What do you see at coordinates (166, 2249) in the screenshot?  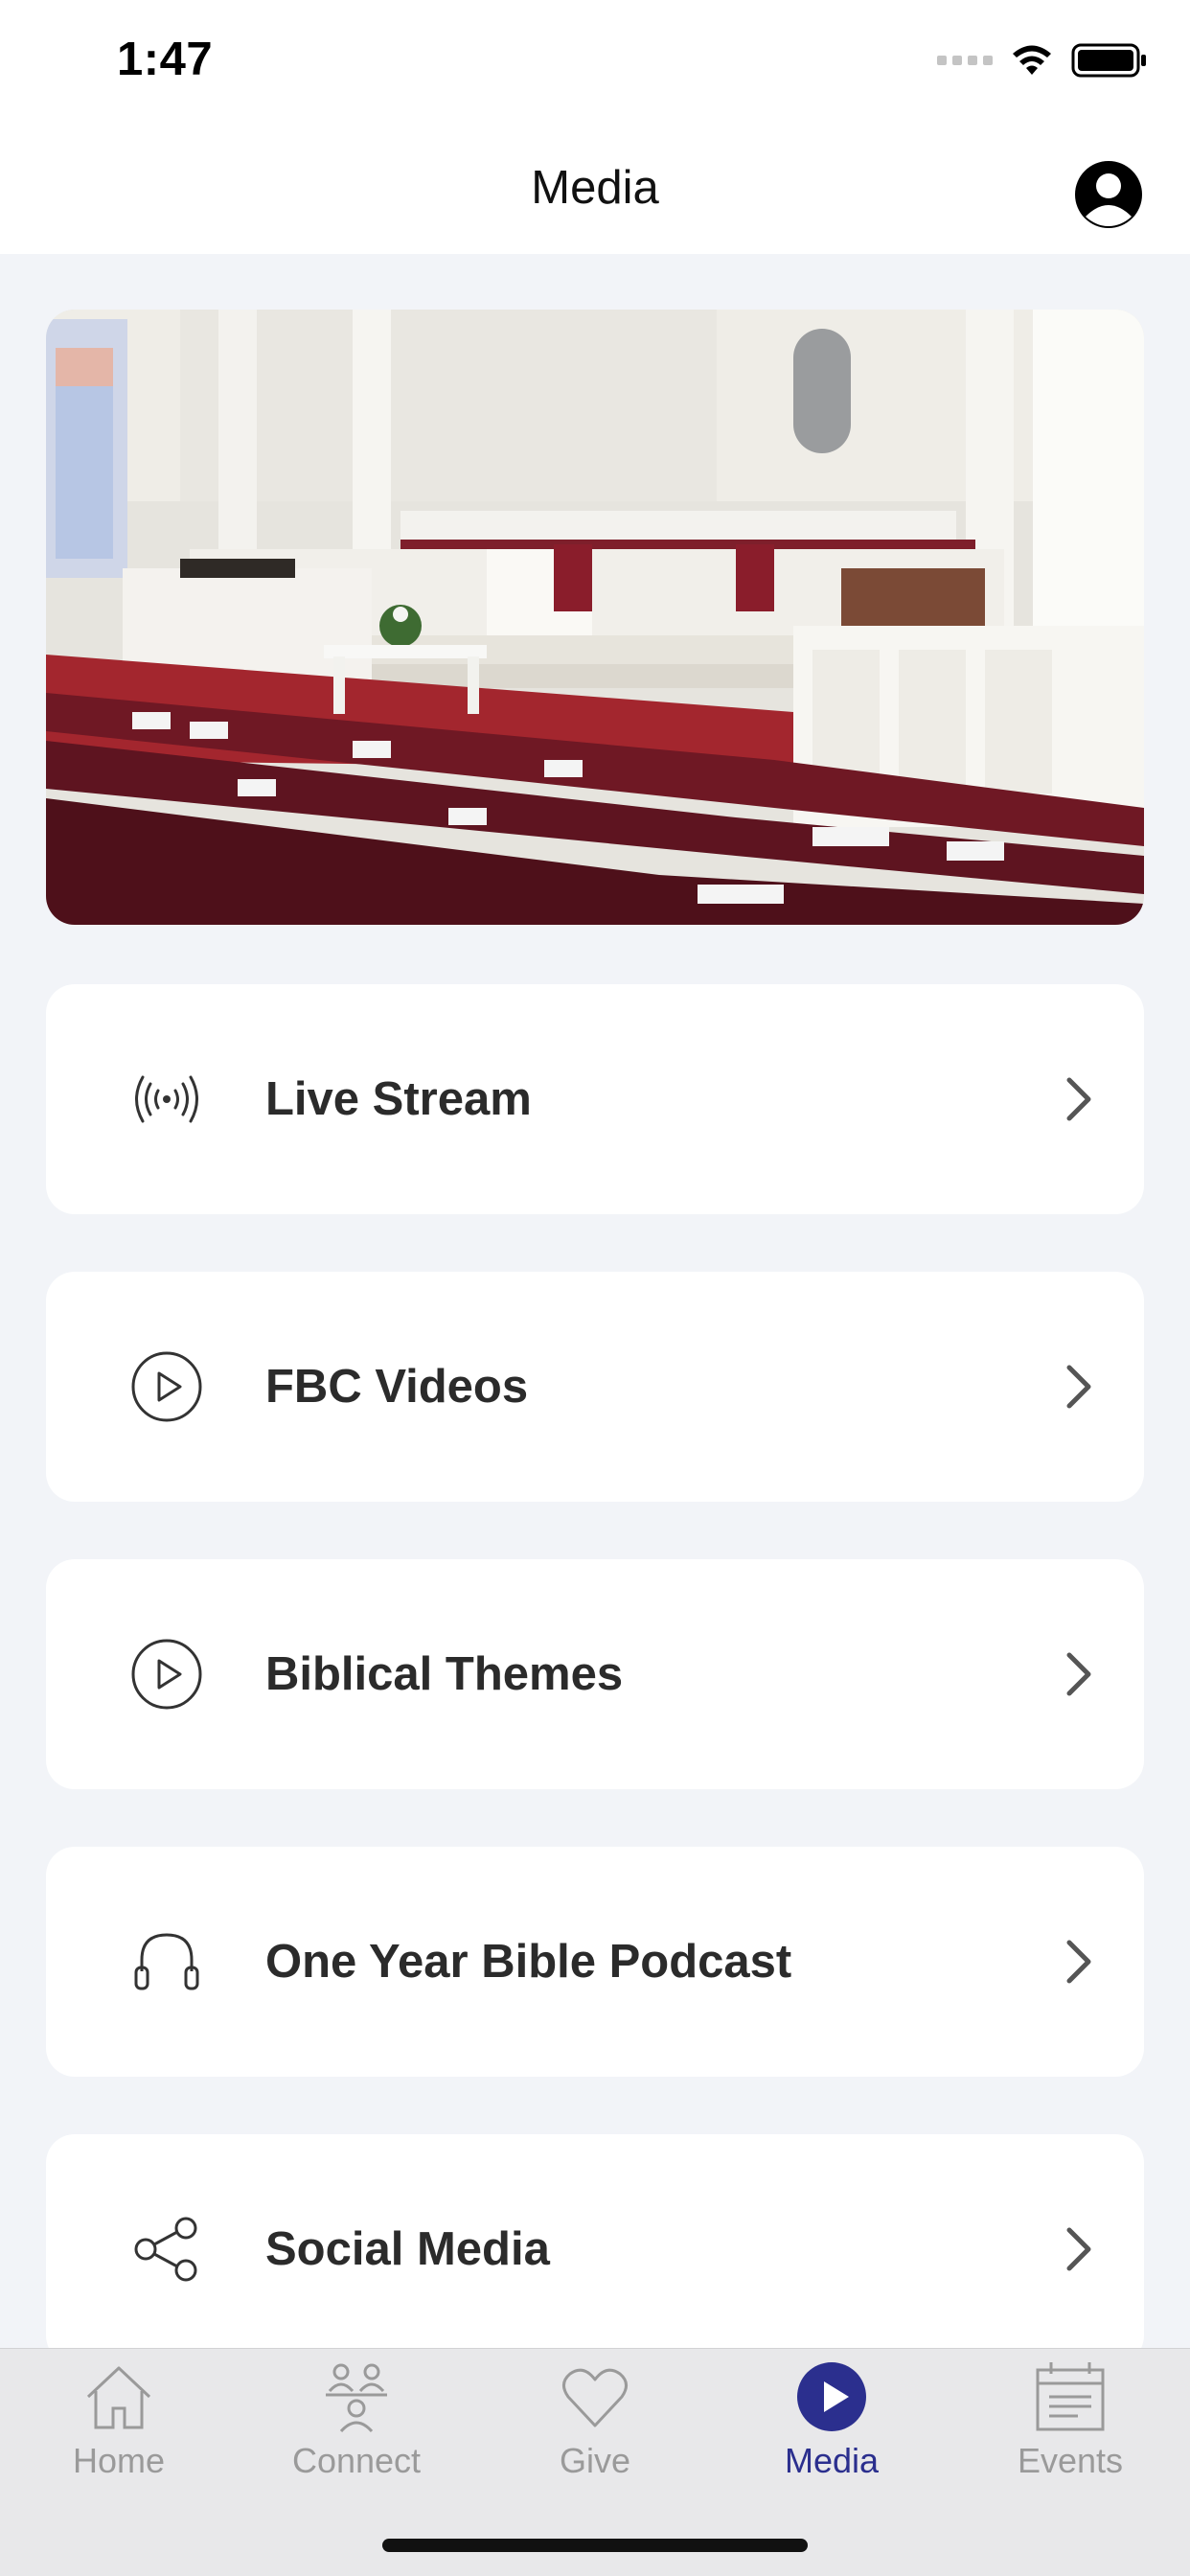 I see `share-icon` at bounding box center [166, 2249].